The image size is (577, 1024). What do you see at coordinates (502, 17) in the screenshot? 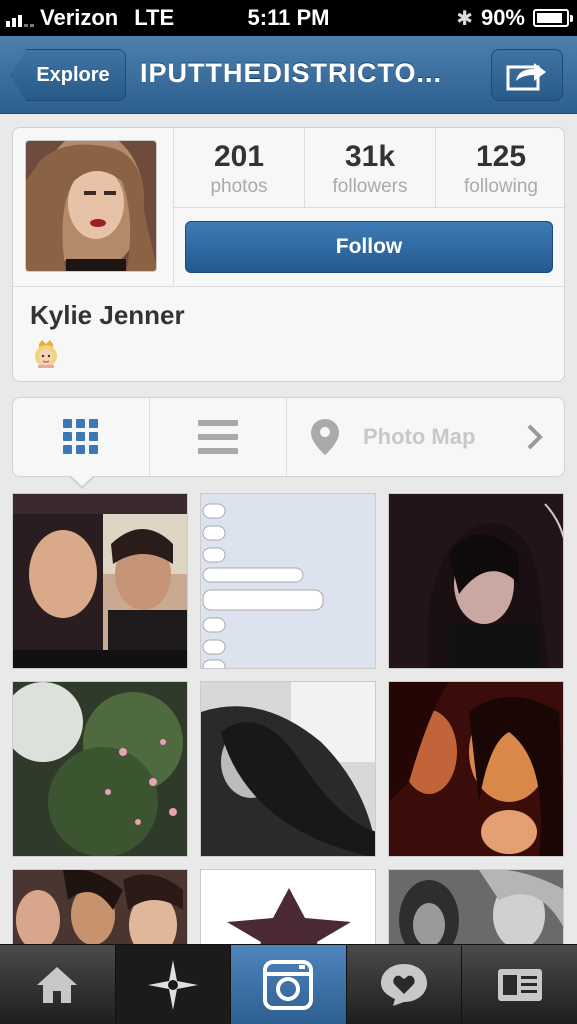
I see `battery-percent: 90%` at bounding box center [502, 17].